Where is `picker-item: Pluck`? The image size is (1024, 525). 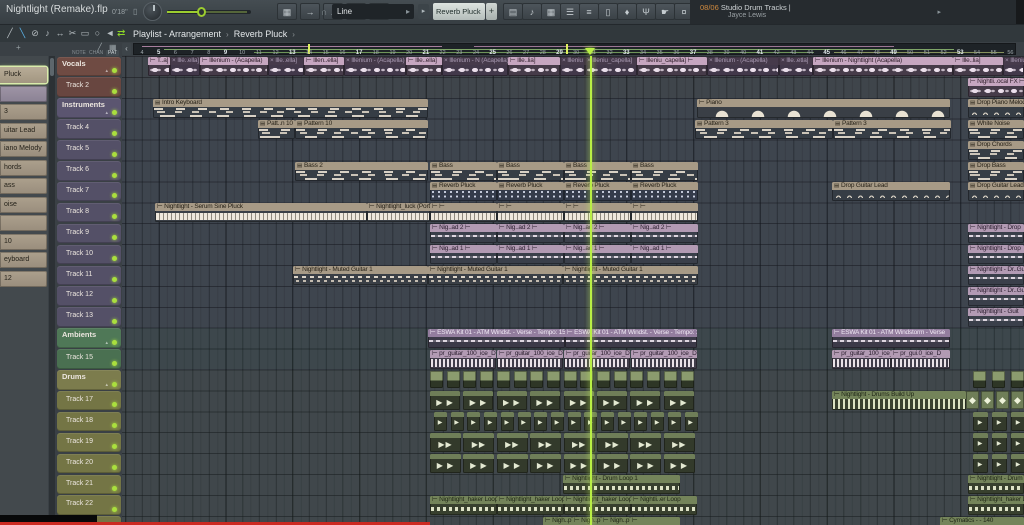
picker-item: Pluck is located at coordinates (23, 75).